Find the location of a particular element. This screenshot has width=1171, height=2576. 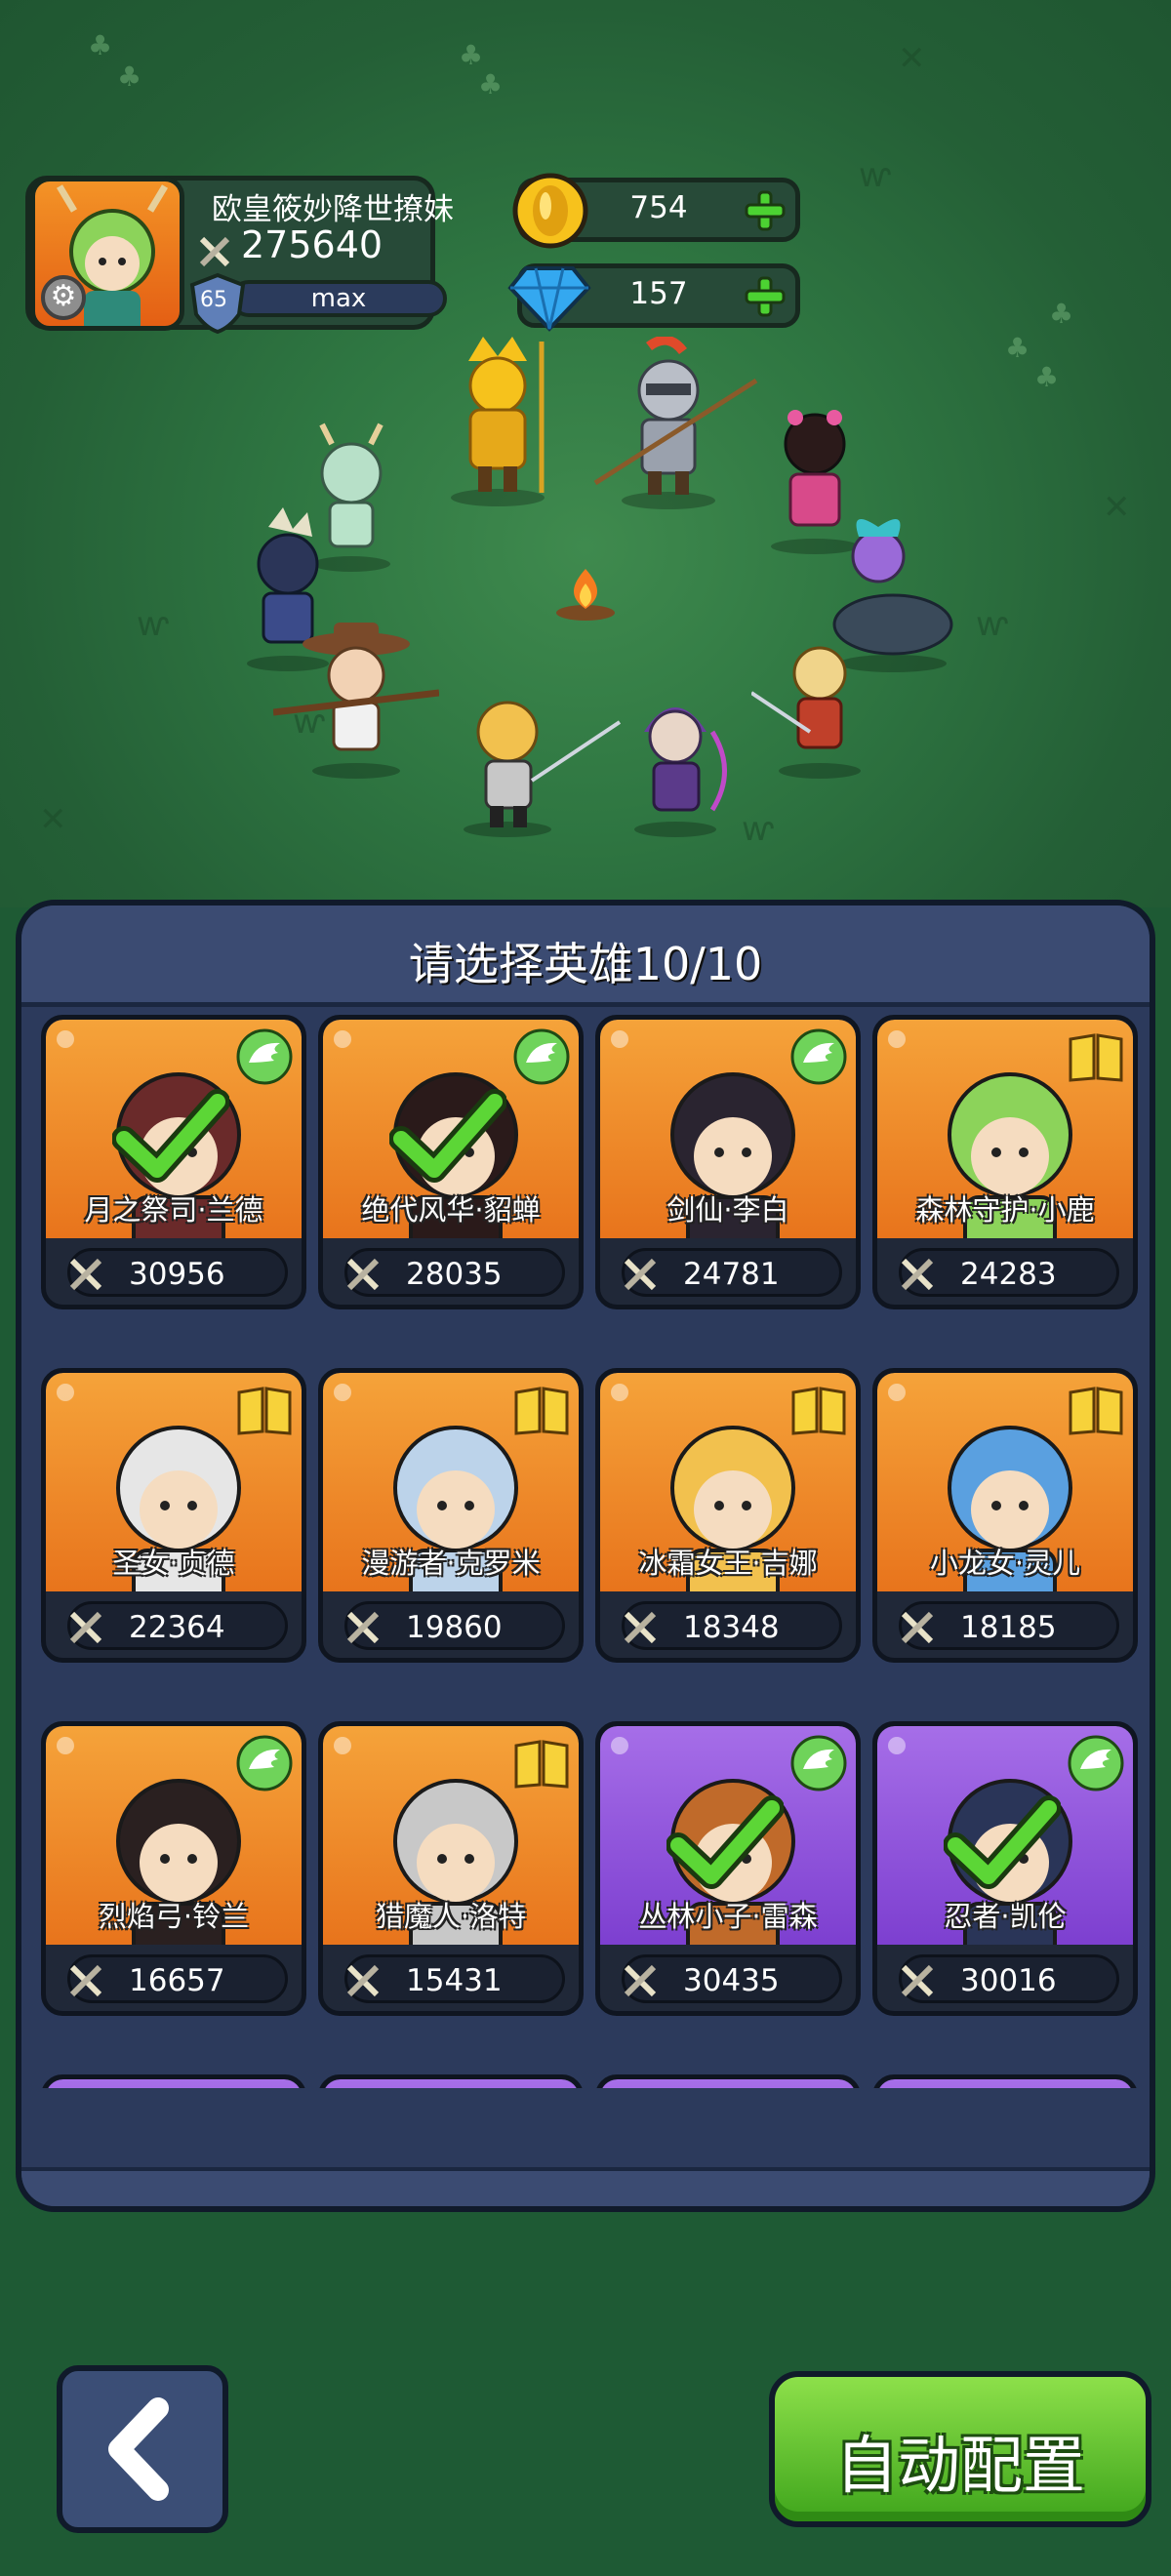

hero-purple-archer is located at coordinates (680, 772).